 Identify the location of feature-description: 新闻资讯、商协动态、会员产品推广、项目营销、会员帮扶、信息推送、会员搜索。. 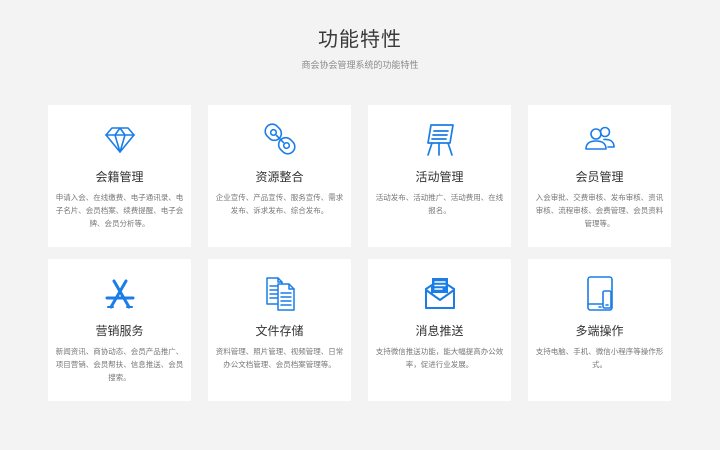
(119, 364).